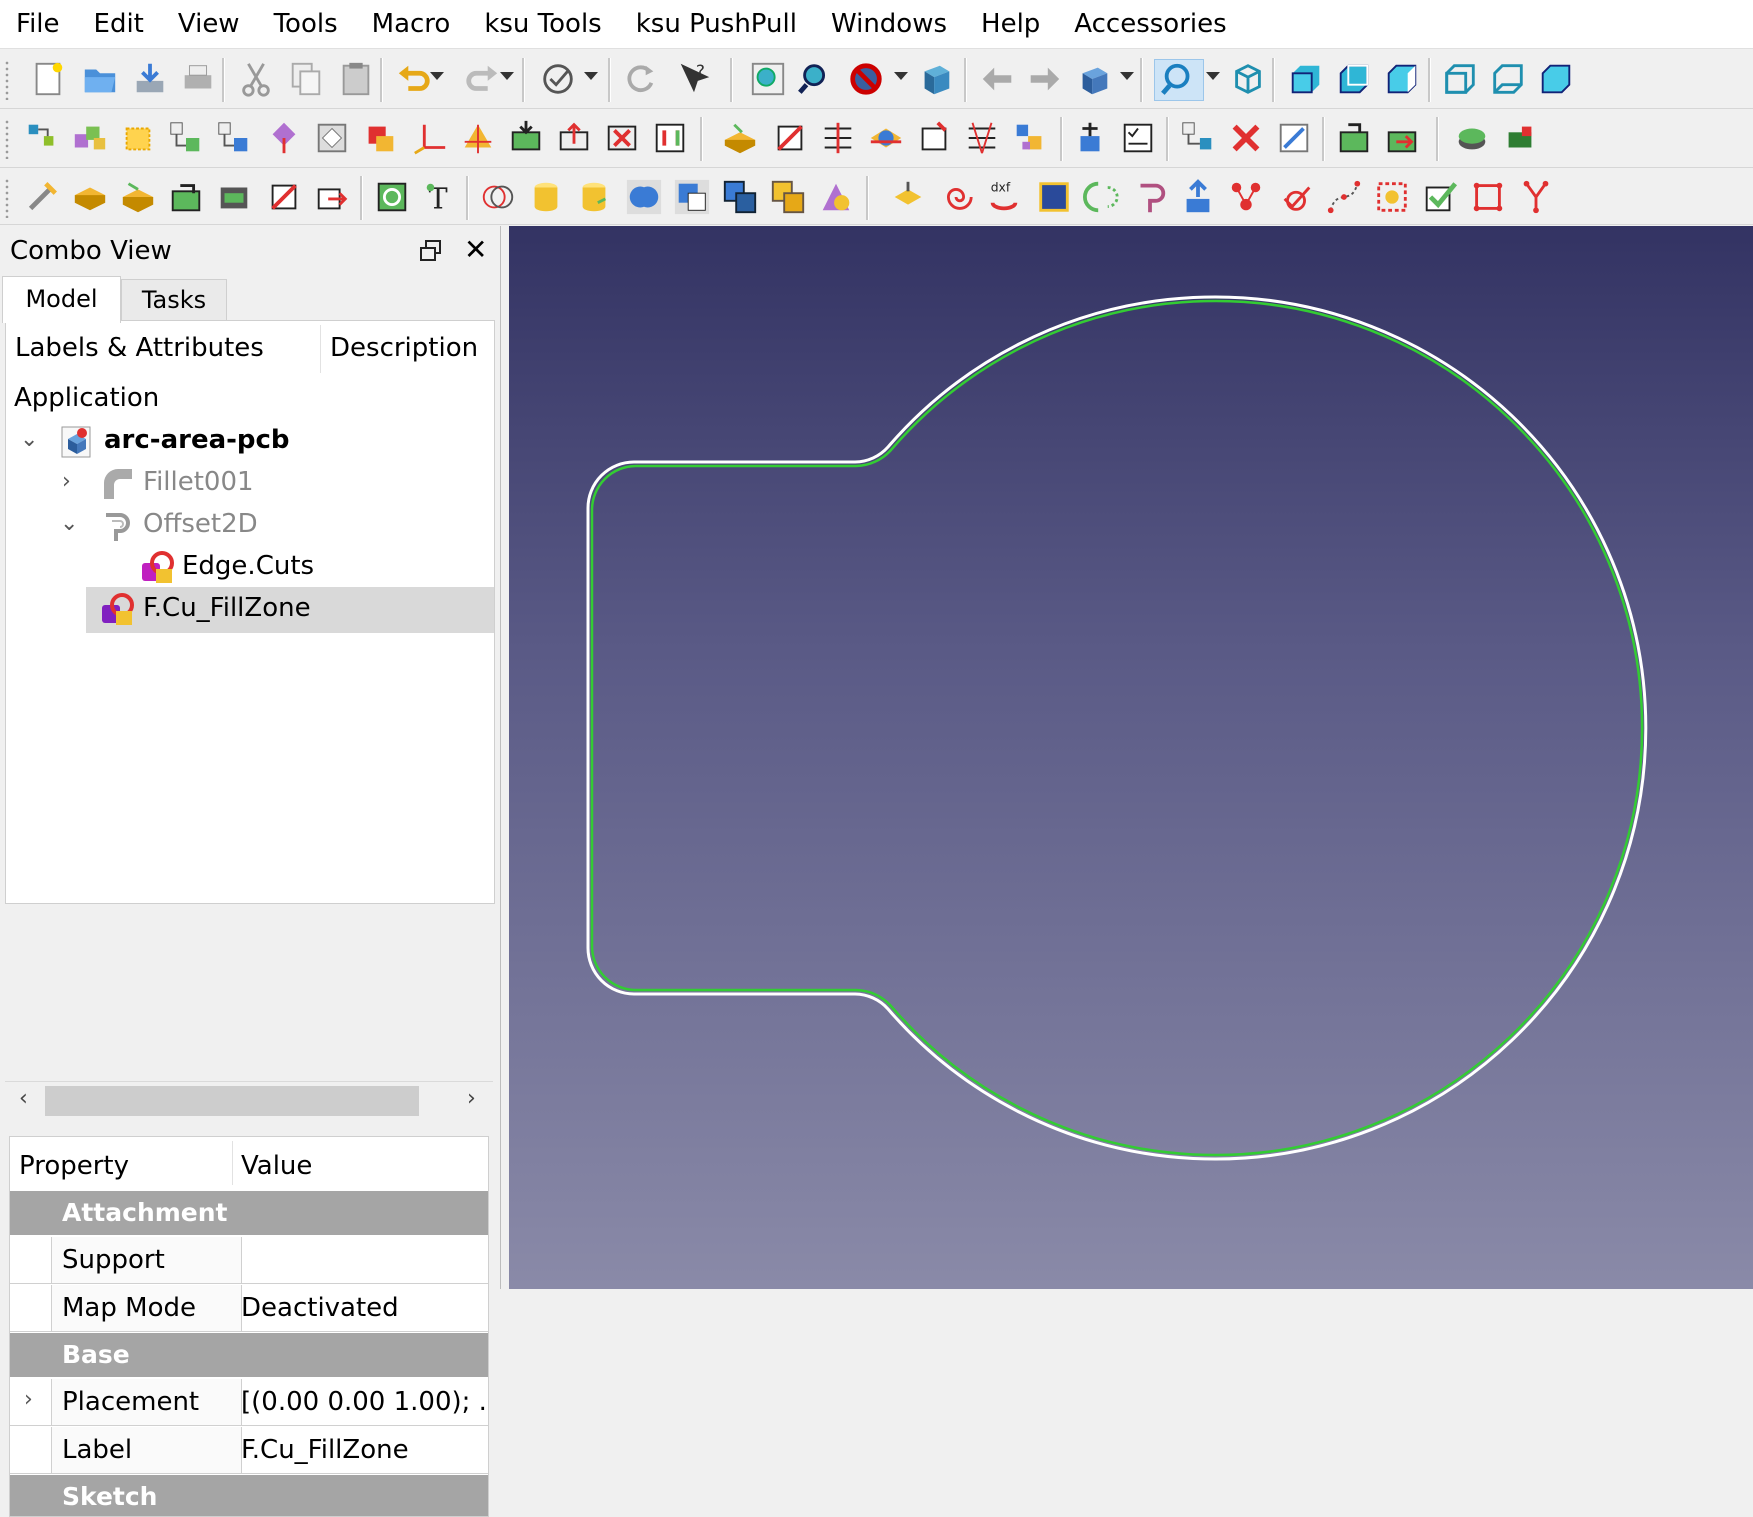 The image size is (1753, 1517). Describe the element at coordinates (380, 138) in the screenshot. I see `ksu-red-box-icon` at that location.